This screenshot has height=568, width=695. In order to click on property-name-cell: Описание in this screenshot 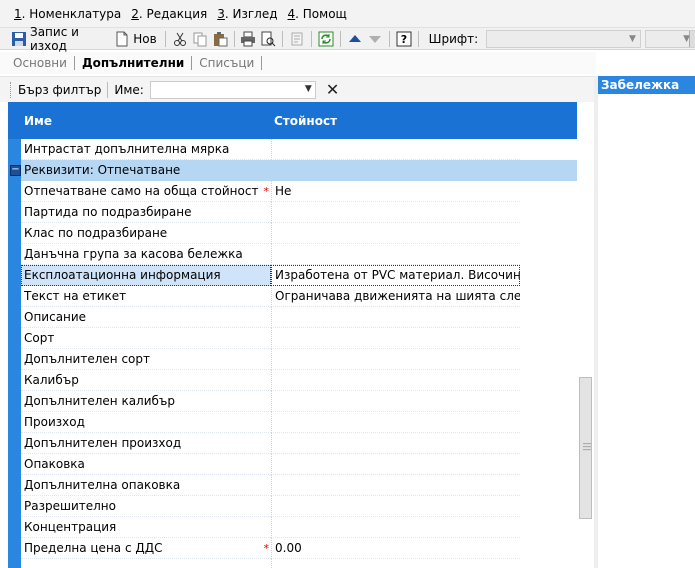, I will do `click(146, 317)`.